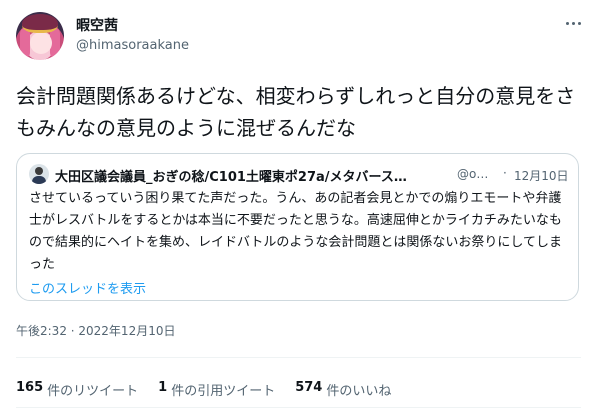 Image resolution: width=597 pixels, height=414 pixels. What do you see at coordinates (567, 23) in the screenshot?
I see `more-horizontal-icon` at bounding box center [567, 23].